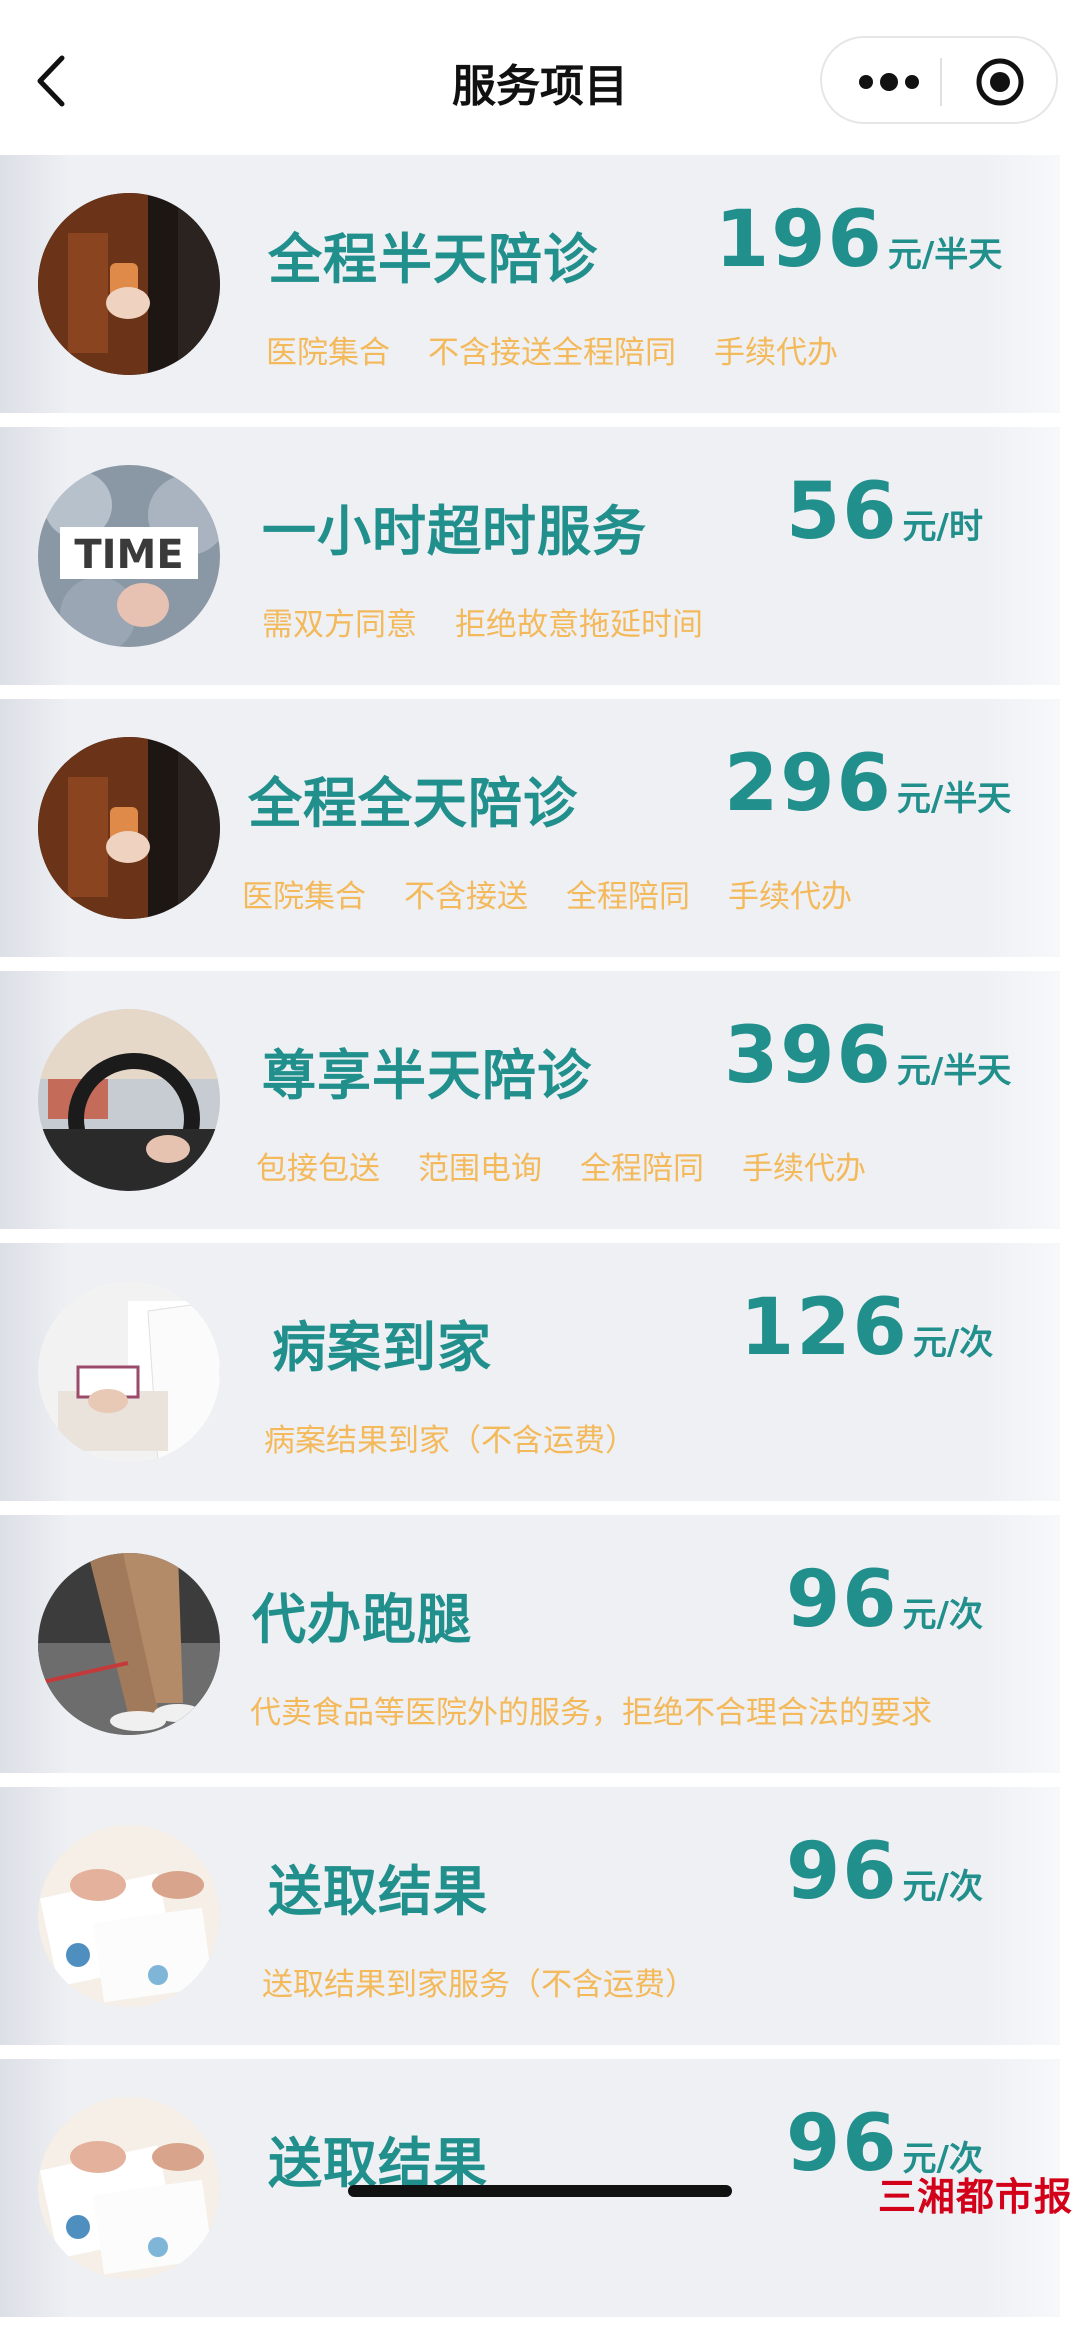  Describe the element at coordinates (450, 1441) in the screenshot. I see `service-tag: 病案结果到家（不含运费）` at that location.